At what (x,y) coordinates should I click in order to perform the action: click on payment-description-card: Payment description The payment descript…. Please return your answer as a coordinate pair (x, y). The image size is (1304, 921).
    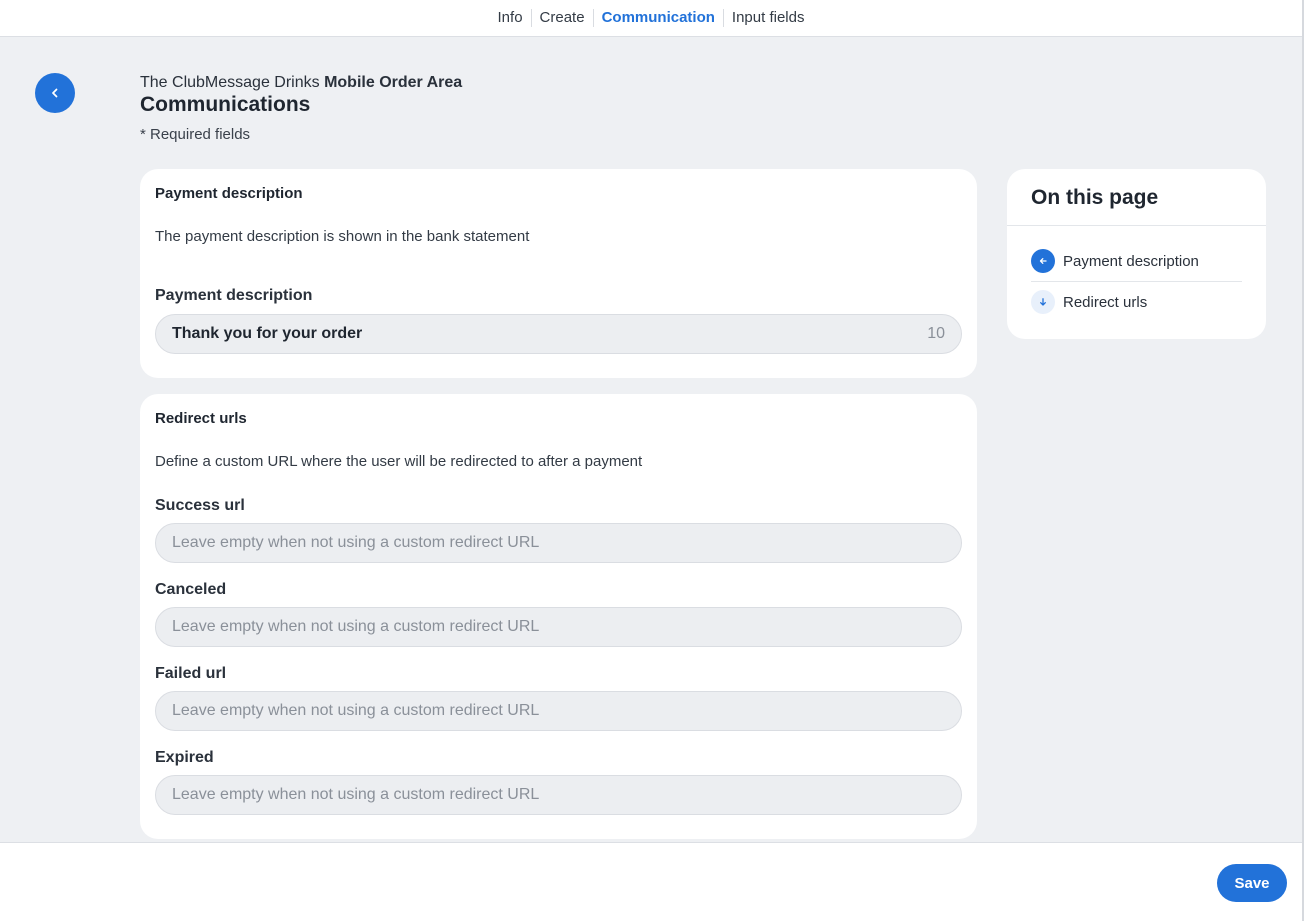
    Looking at the image, I should click on (558, 273).